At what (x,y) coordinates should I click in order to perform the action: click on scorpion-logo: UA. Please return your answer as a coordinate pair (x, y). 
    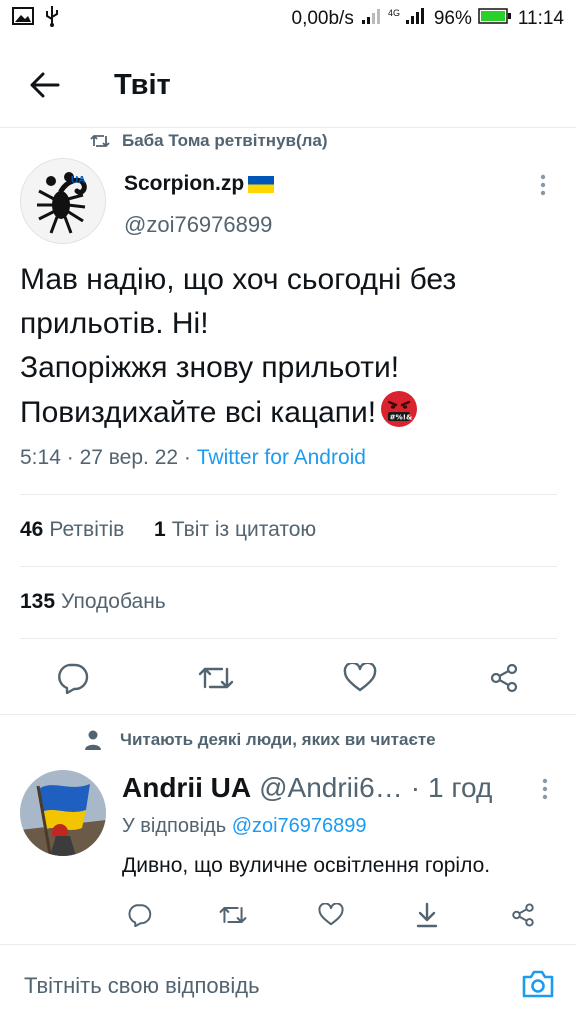
    Looking at the image, I should click on (63, 201).